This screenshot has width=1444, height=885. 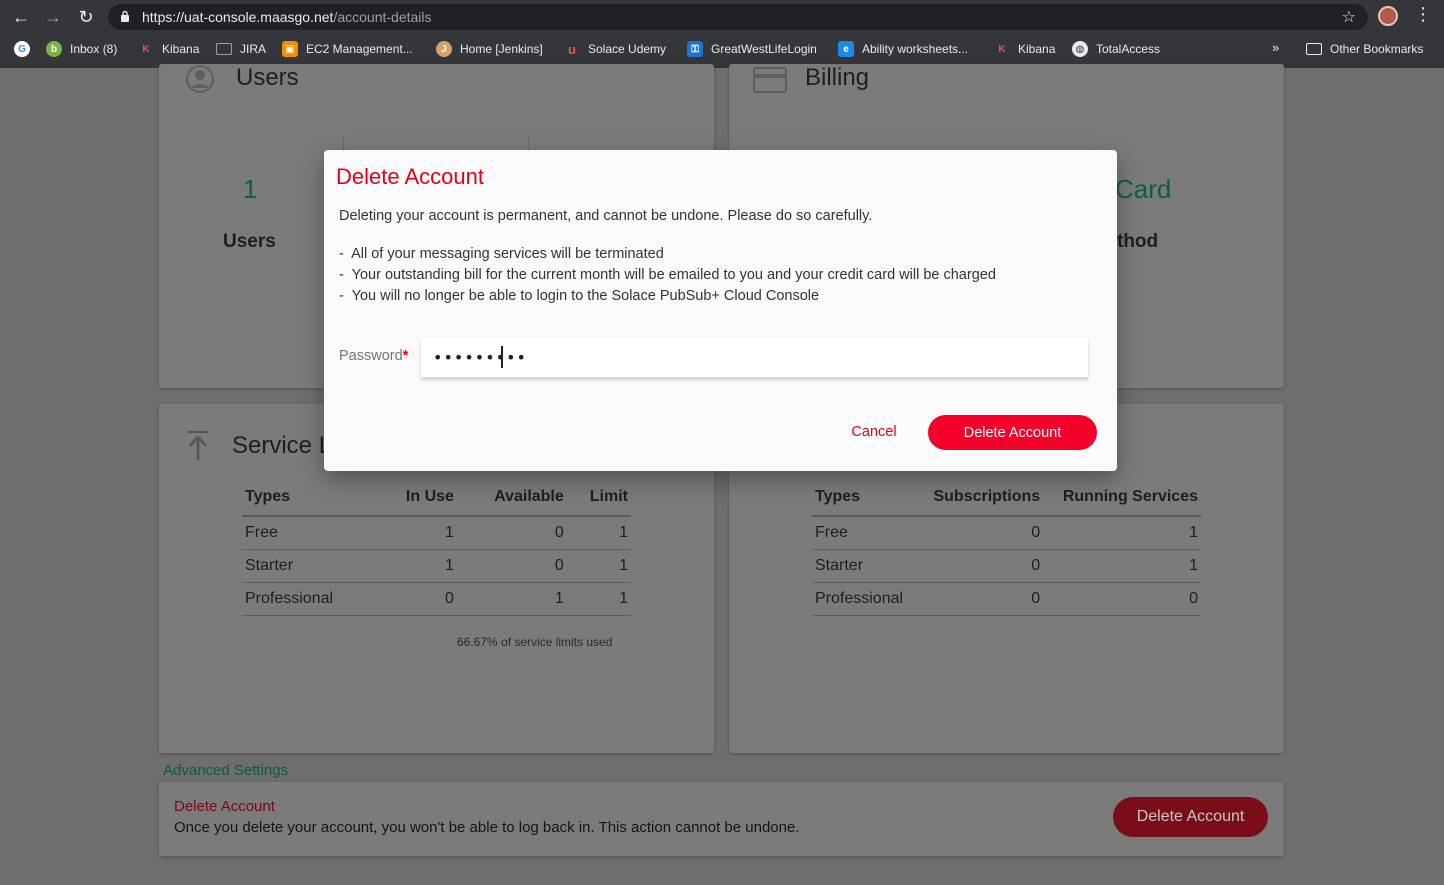 What do you see at coordinates (752, 49) in the screenshot?
I see `bookmark-greatwest: ⚿ GreatWestLifeLogin` at bounding box center [752, 49].